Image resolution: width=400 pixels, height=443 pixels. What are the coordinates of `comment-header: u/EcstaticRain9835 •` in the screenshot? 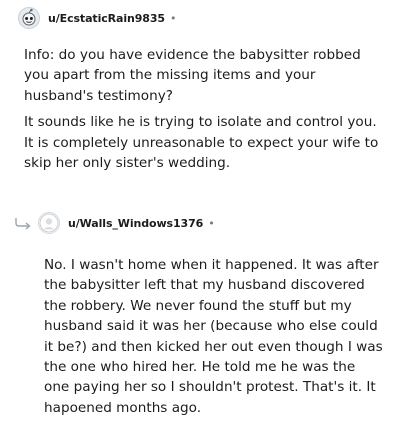 It's located at (97, 18).